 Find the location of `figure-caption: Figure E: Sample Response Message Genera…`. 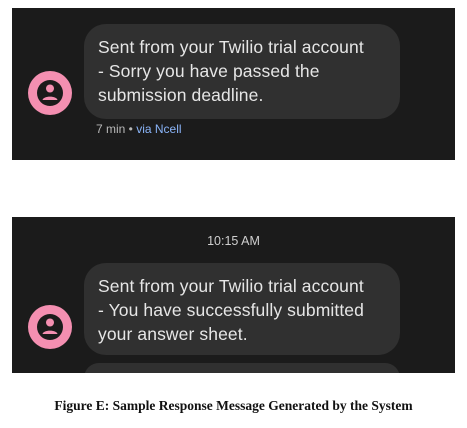

figure-caption: Figure E: Sample Response Message Genera… is located at coordinates (233, 405).